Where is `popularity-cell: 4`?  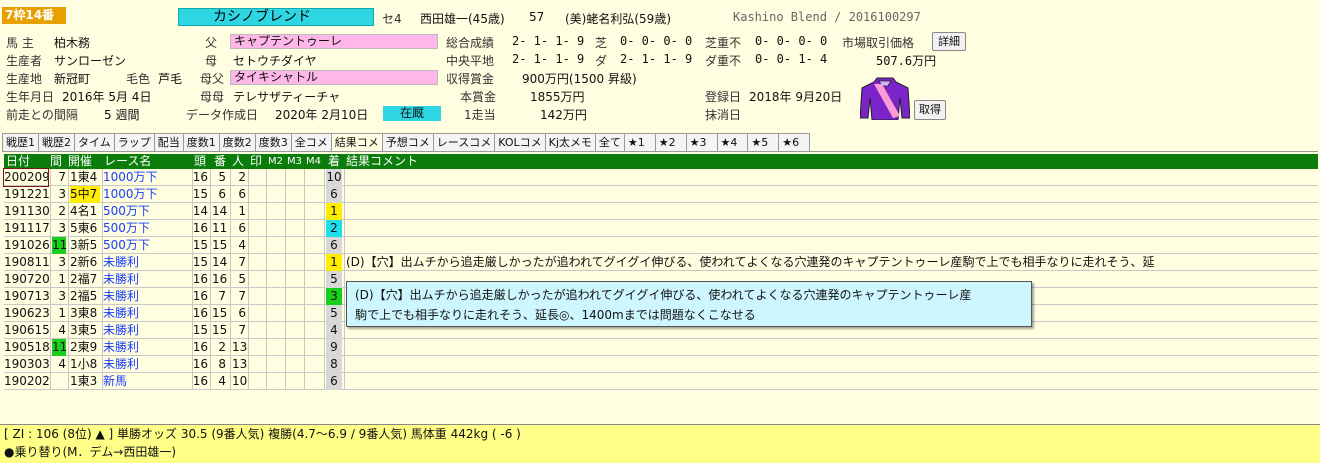 popularity-cell: 4 is located at coordinates (242, 245).